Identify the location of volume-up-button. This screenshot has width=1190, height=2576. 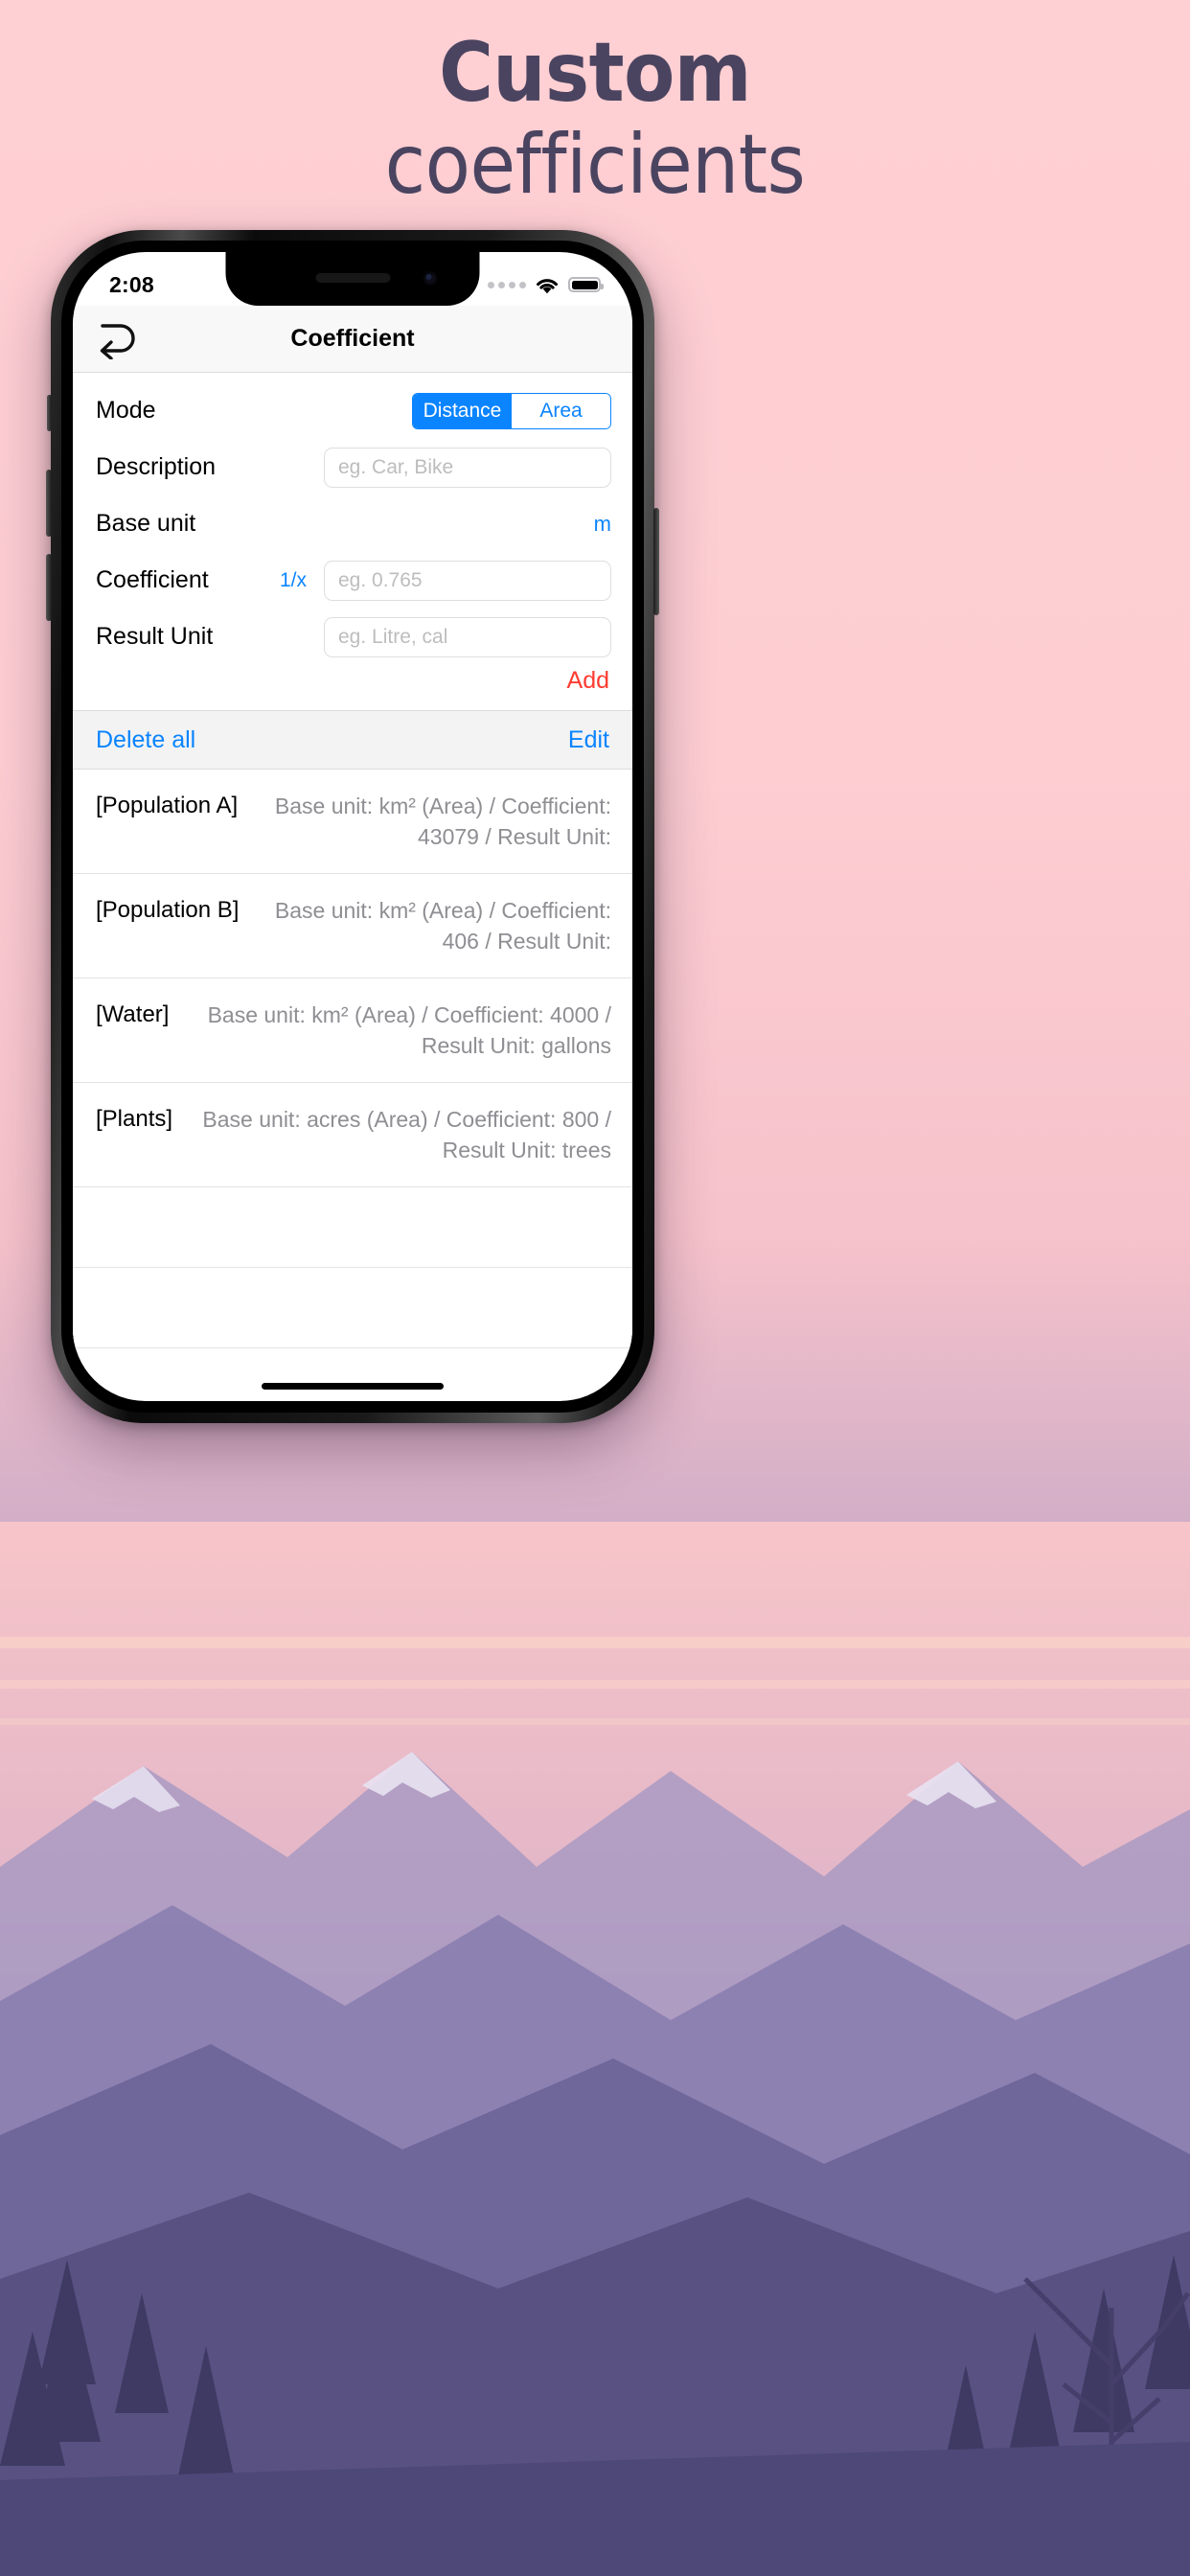
(49, 504).